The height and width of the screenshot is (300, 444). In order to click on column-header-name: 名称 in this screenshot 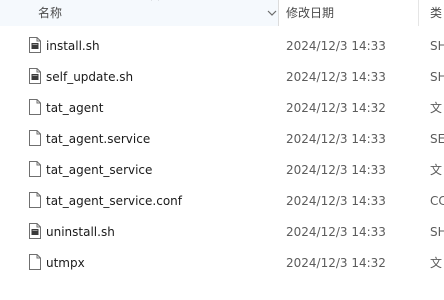, I will do `click(132, 13)`.